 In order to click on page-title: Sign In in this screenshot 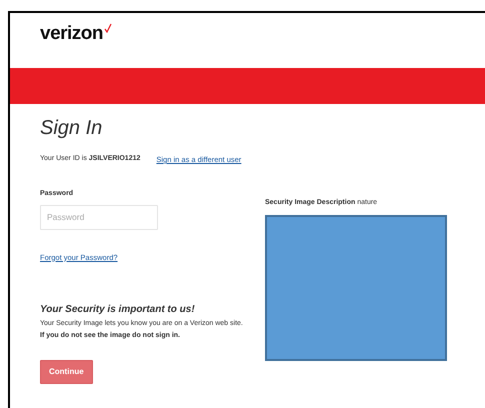, I will do `click(72, 128)`.